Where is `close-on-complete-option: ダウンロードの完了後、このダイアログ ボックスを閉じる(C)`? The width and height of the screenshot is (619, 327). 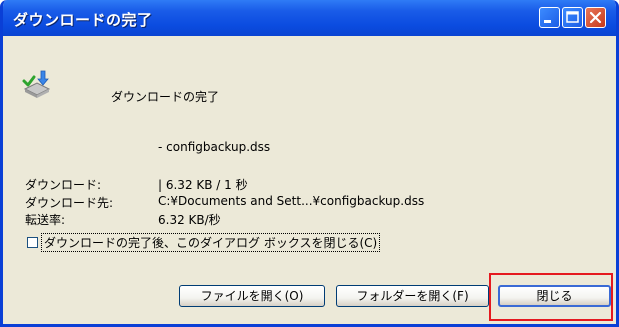
close-on-complete-option: ダウンロードの完了後、このダイアログ ボックスを閉じる(C) is located at coordinates (204, 242).